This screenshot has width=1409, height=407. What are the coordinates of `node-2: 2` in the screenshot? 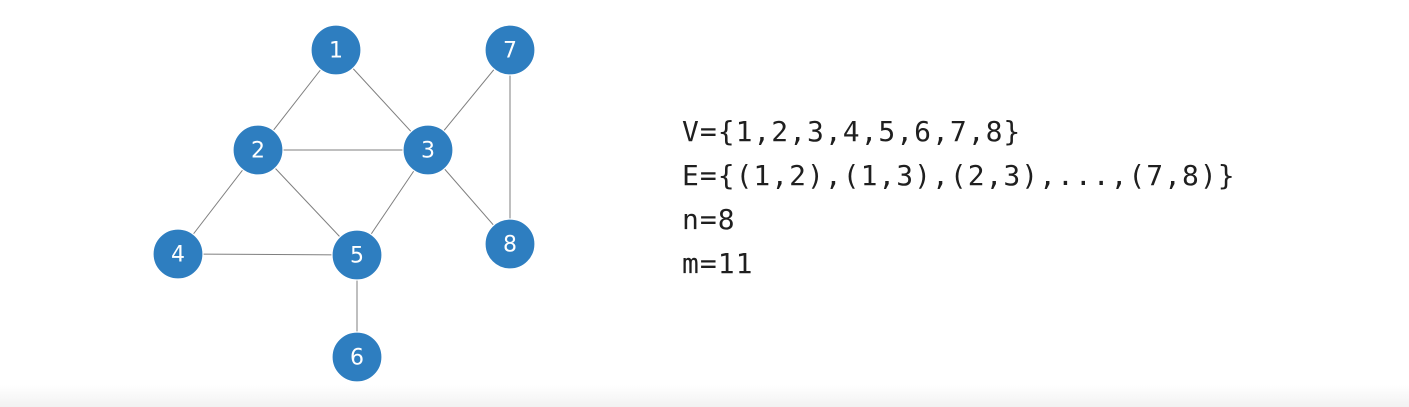 It's located at (258, 150).